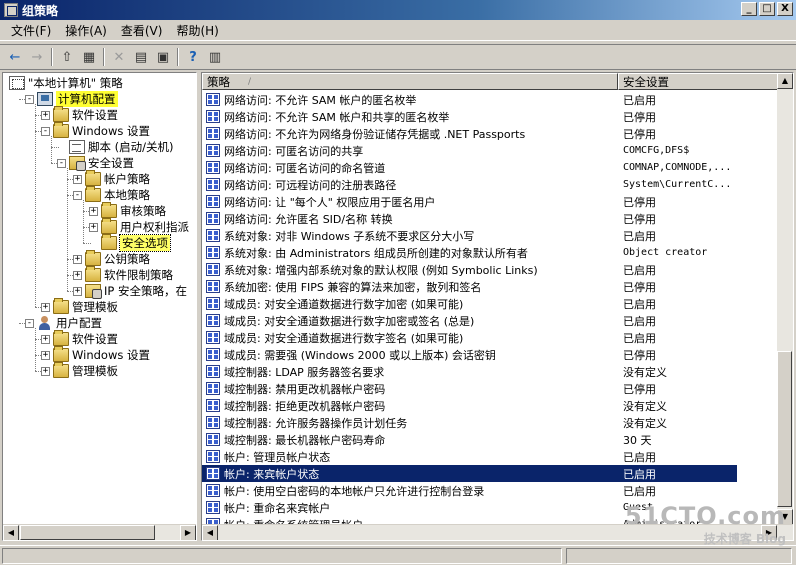 Image resolution: width=796 pixels, height=565 pixels. I want to click on policy-name: 帐户: 来宾帐户状态, so click(272, 474).